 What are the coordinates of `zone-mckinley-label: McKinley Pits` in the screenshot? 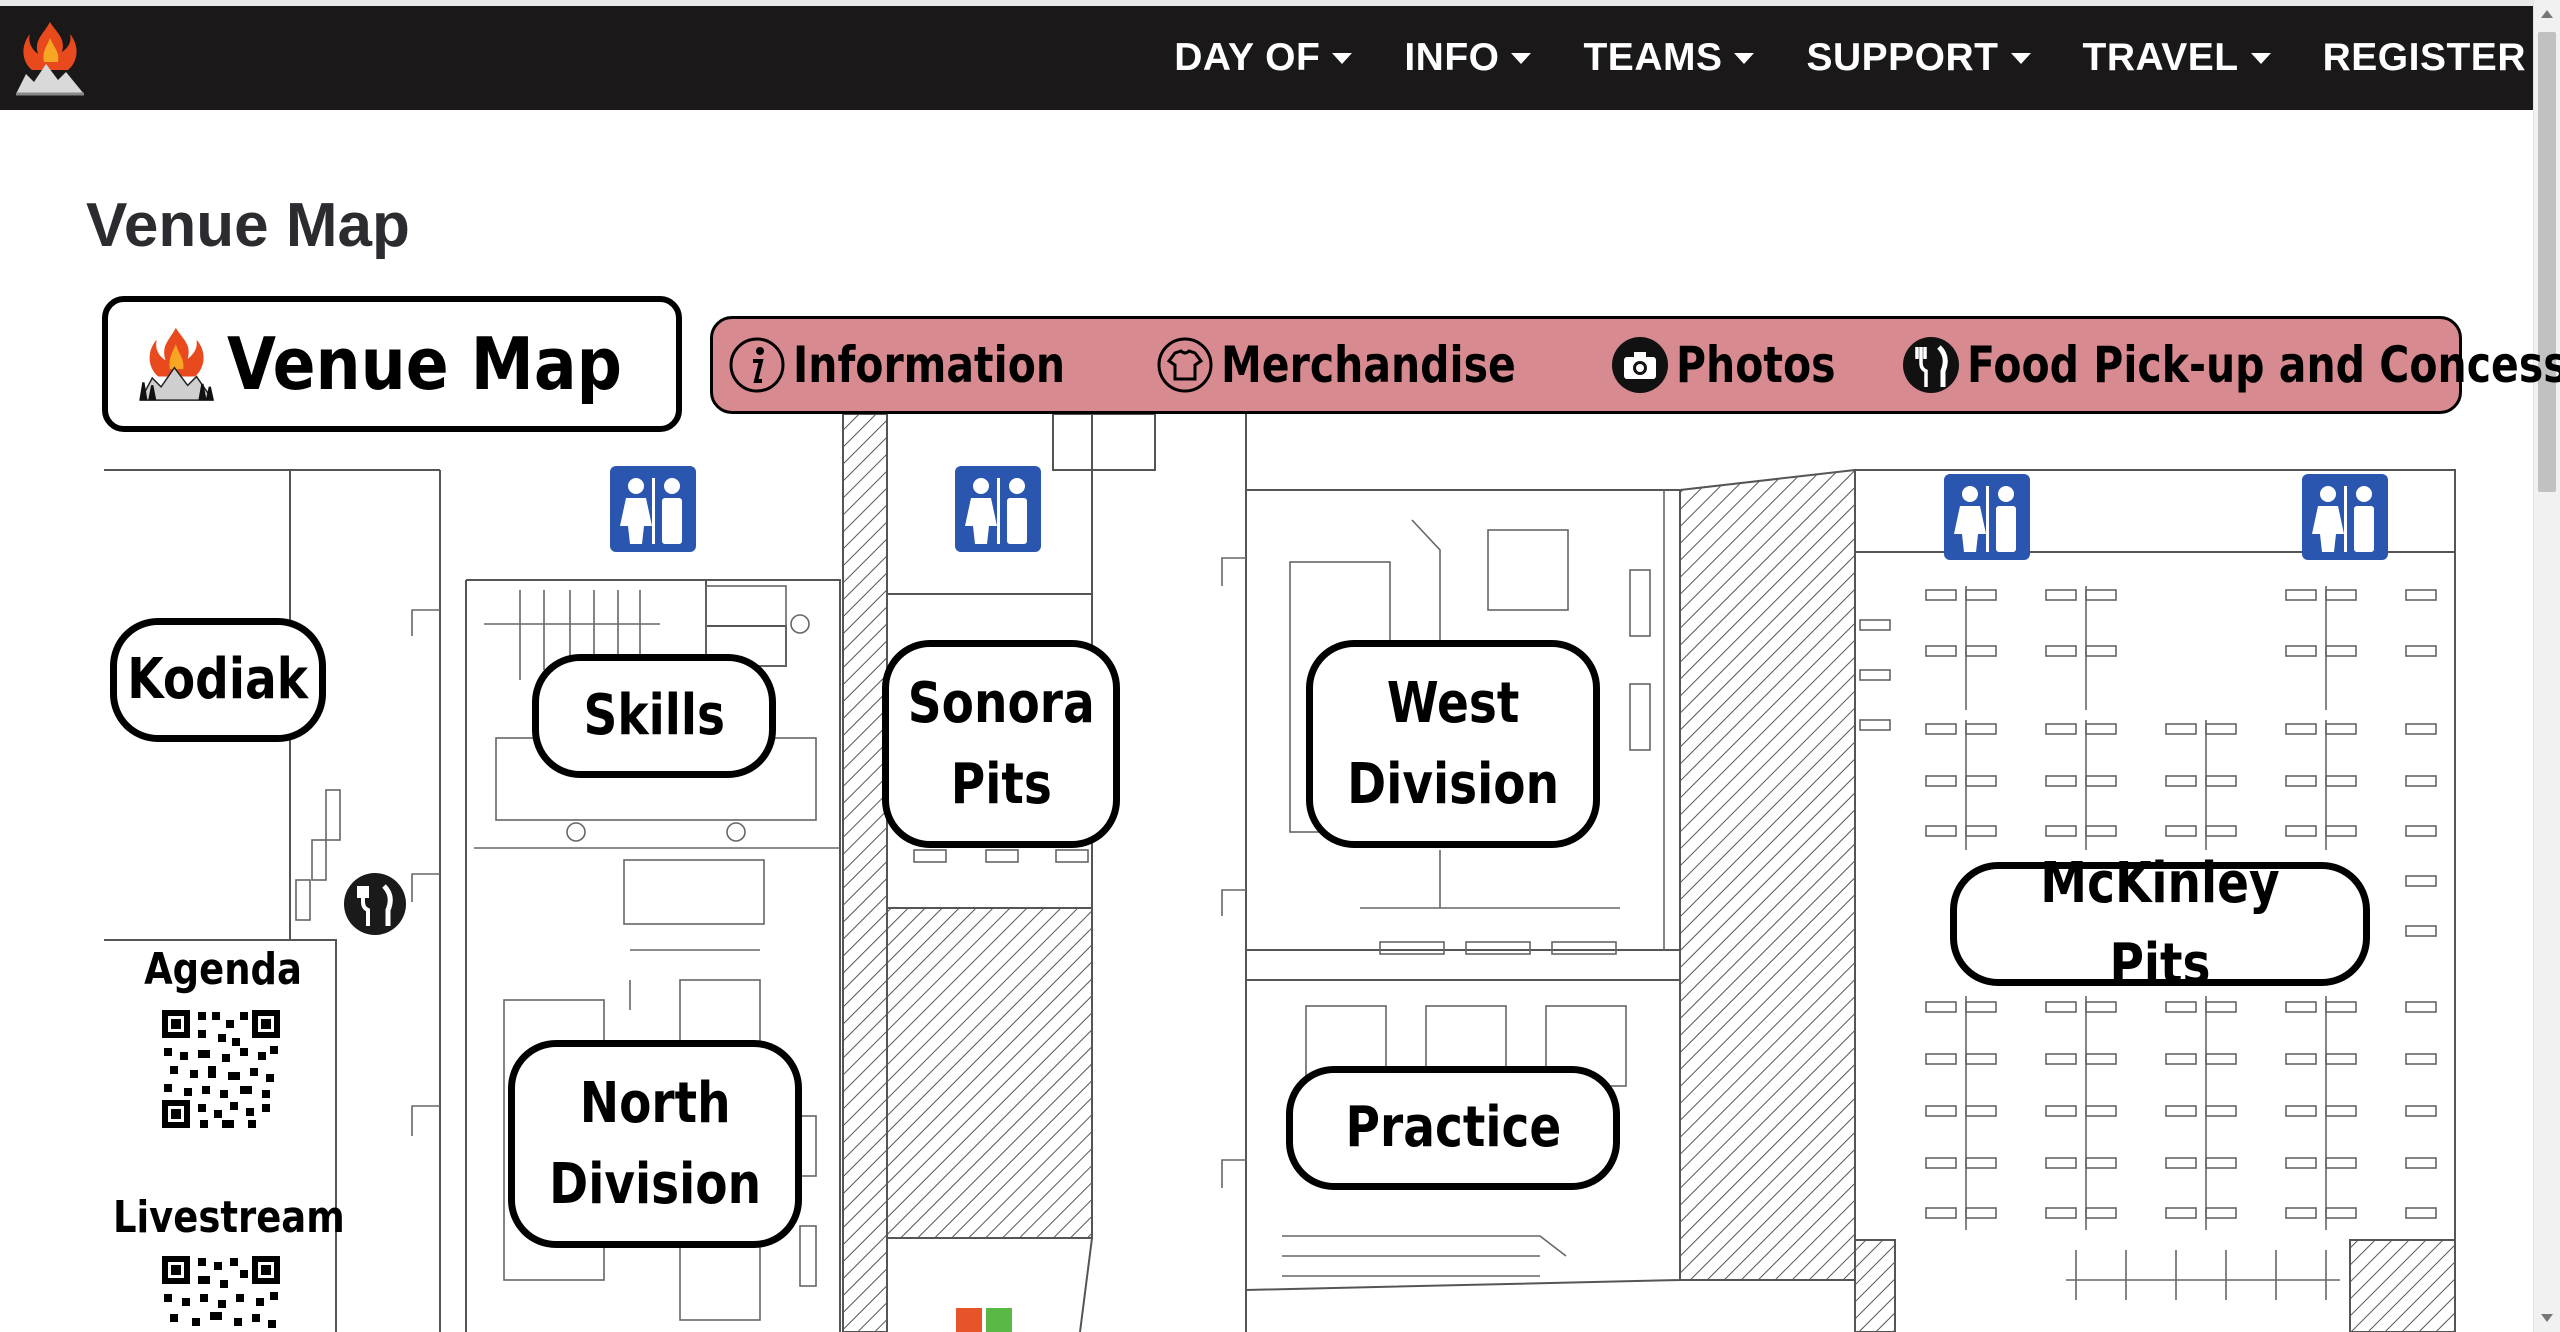 It's located at (2160, 923).